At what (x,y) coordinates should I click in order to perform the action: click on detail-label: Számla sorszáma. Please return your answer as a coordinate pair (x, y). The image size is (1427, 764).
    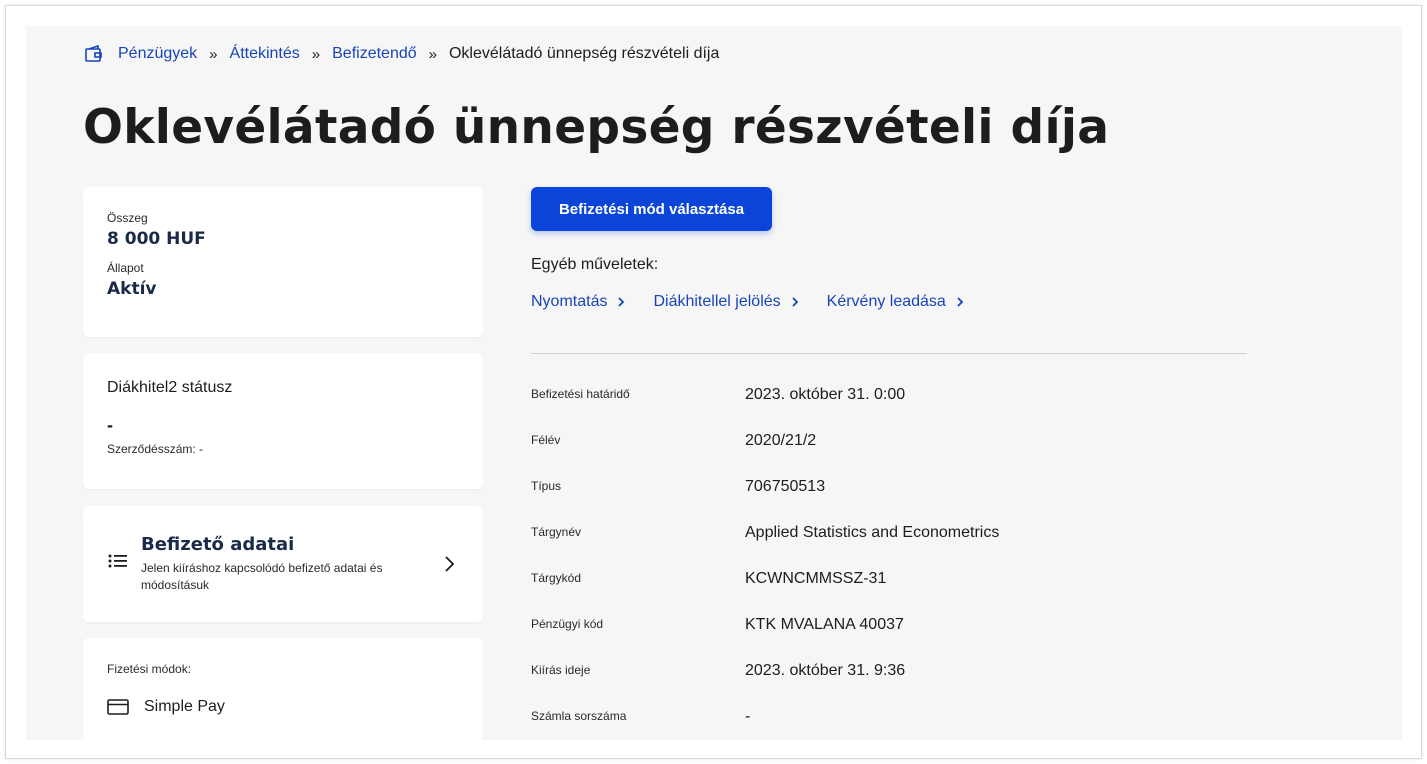
    Looking at the image, I should click on (579, 716).